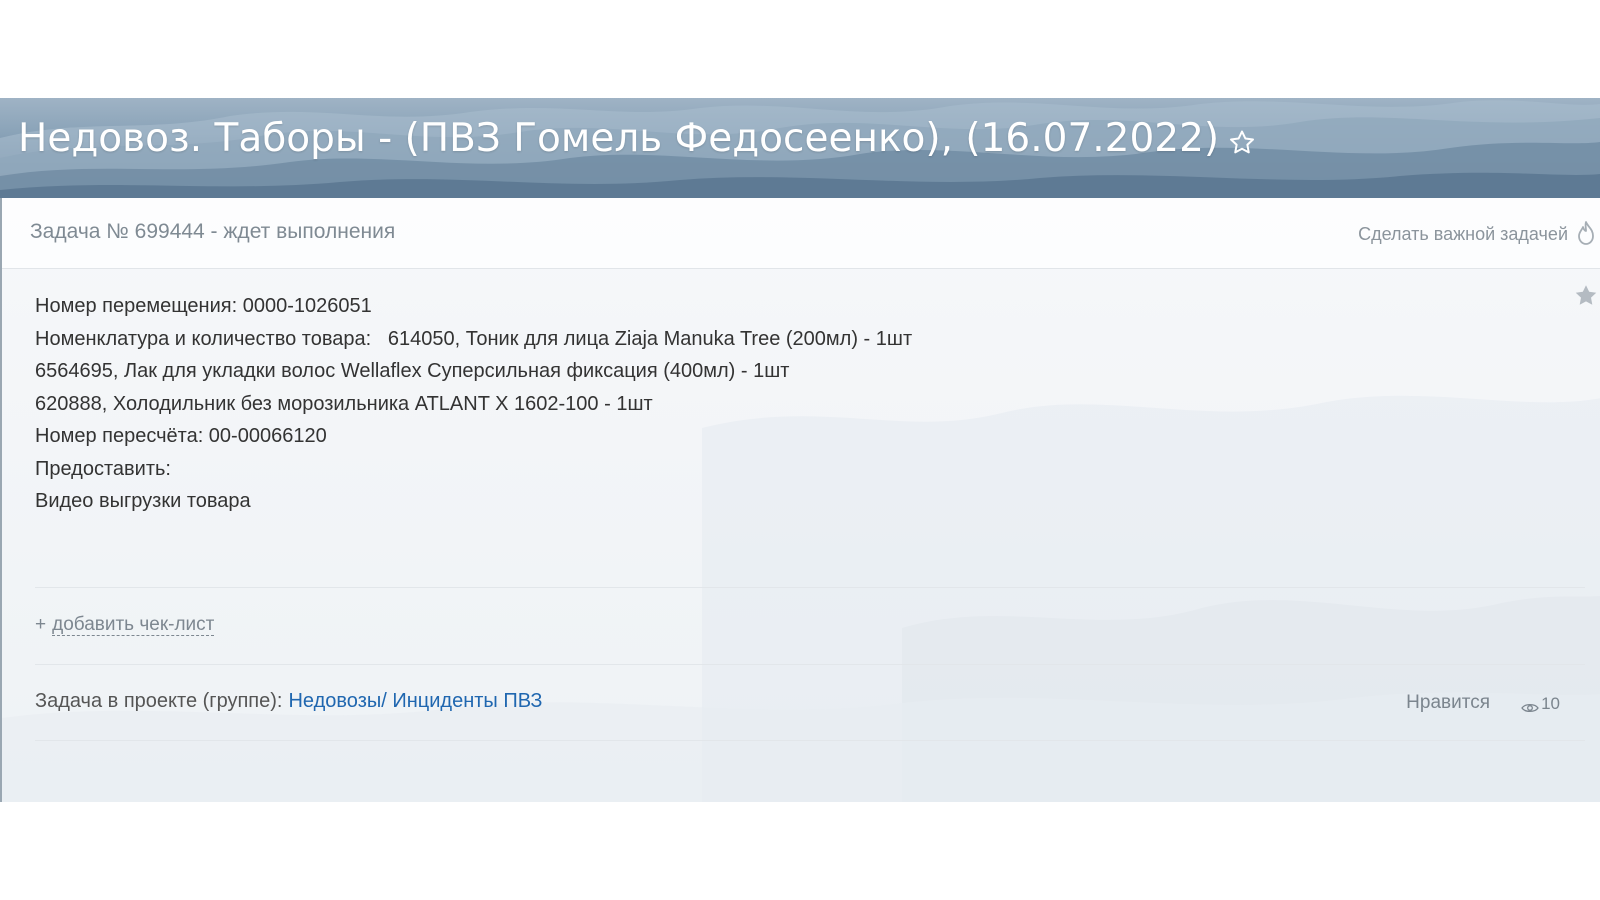 The height and width of the screenshot is (900, 1600). I want to click on description-line: Номер перемещения: 0000-1026051, so click(203, 306).